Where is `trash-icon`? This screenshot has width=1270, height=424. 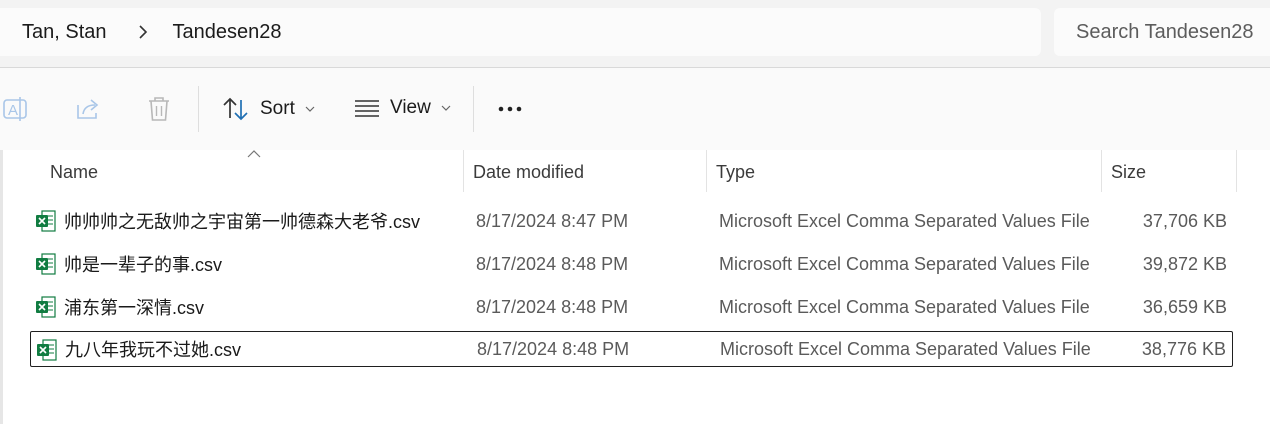 trash-icon is located at coordinates (159, 109).